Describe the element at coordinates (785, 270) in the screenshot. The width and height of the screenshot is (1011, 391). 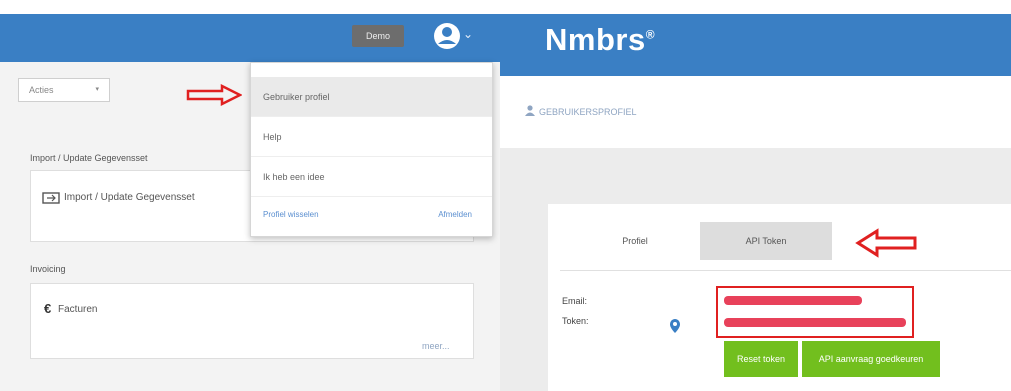
I see `tab-divider` at that location.